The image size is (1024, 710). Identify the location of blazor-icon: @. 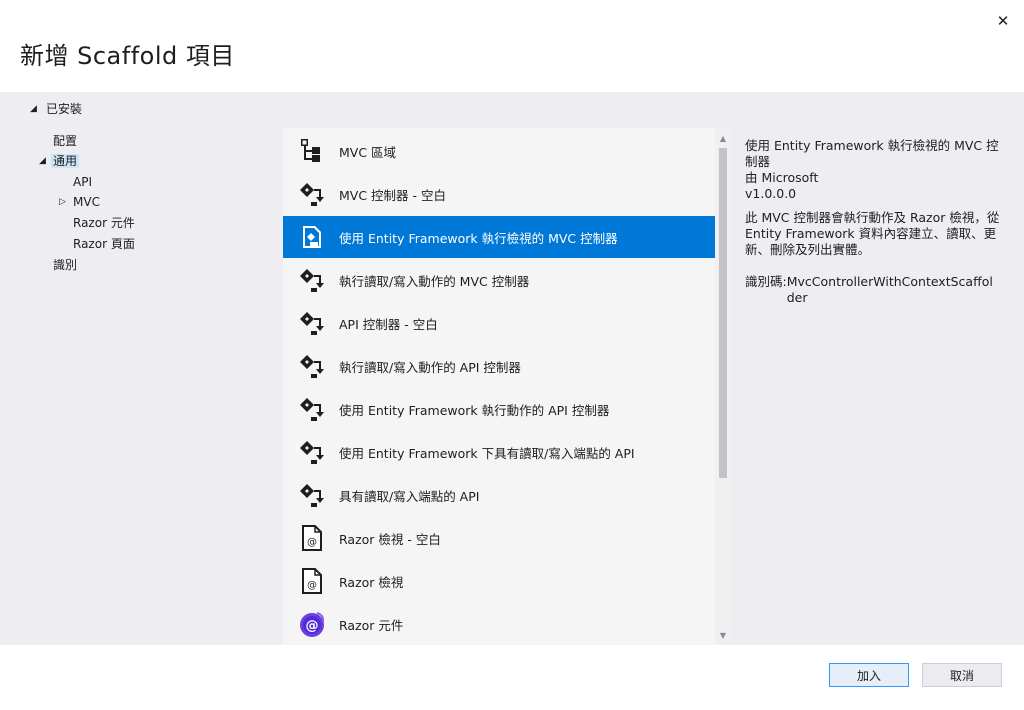
(312, 624).